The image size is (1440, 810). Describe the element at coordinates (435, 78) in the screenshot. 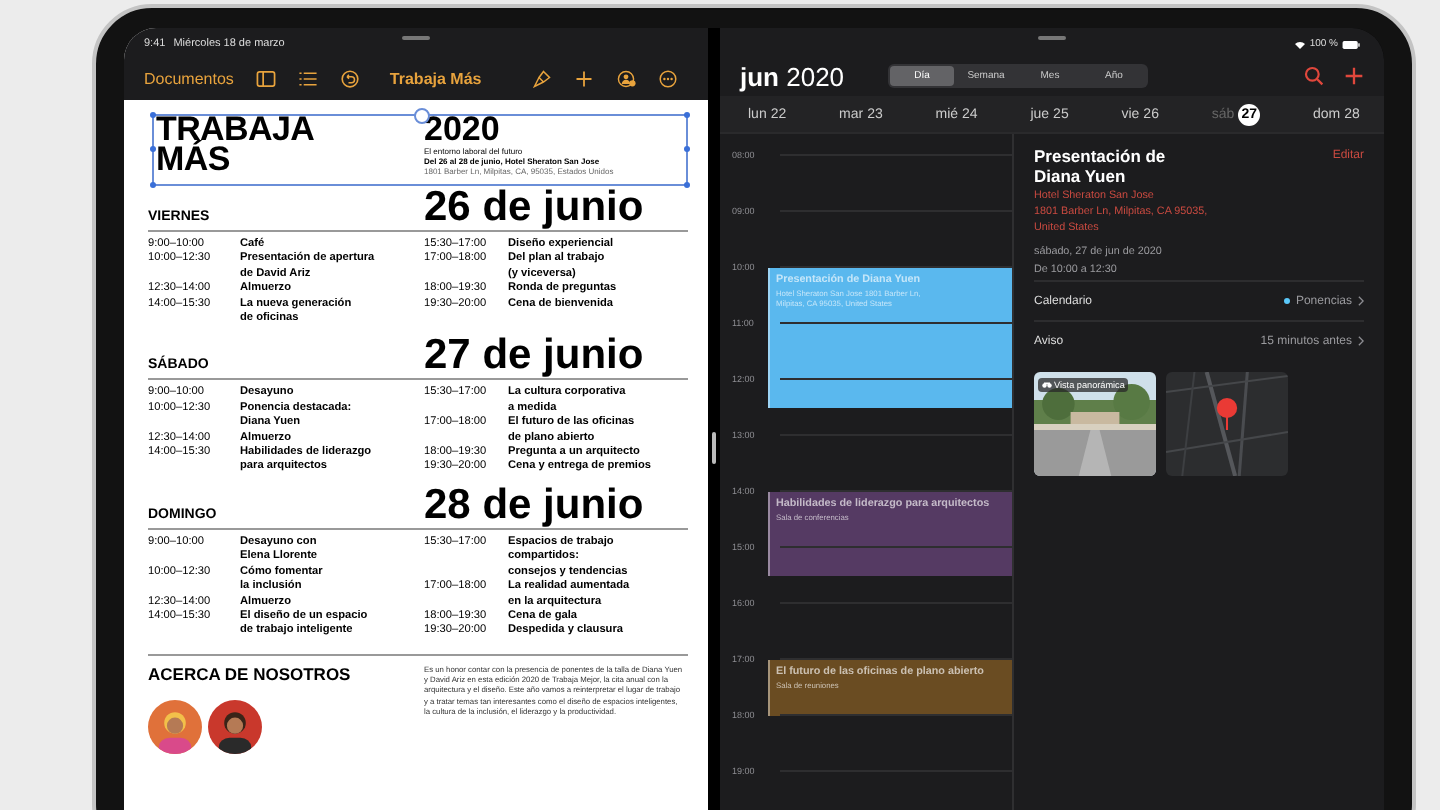

I see `document-title: Trabaja Más` at that location.